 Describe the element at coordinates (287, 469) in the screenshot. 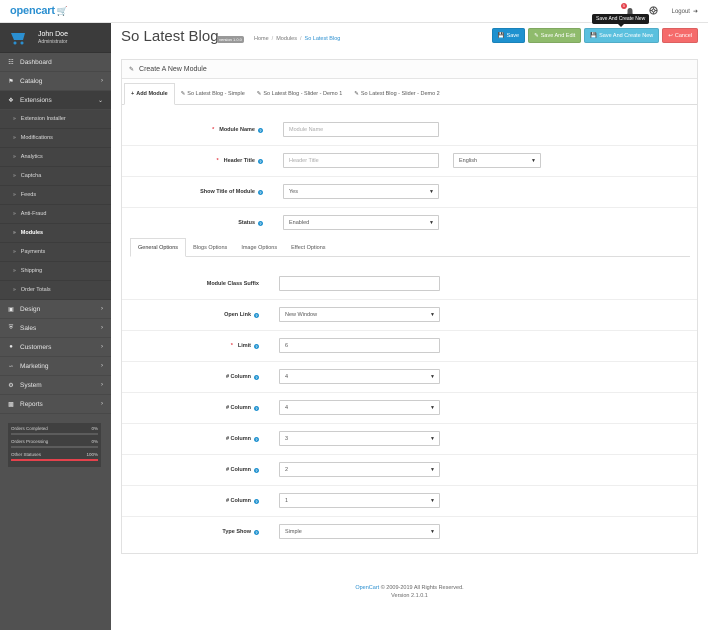

I see `select-value: 2` at that location.